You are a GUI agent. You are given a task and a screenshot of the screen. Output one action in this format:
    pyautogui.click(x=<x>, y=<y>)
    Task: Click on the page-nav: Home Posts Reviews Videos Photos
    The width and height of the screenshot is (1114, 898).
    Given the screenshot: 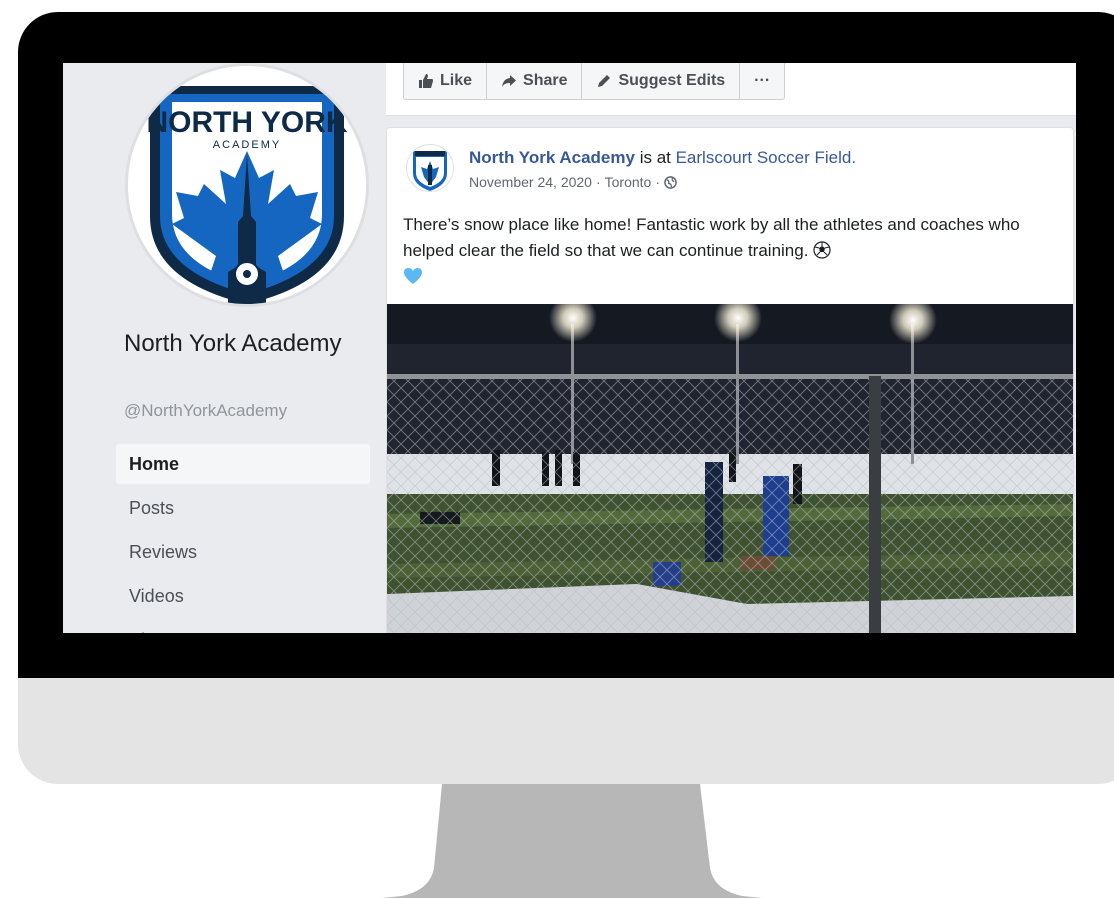 What is the action you would take?
    pyautogui.click(x=243, y=538)
    